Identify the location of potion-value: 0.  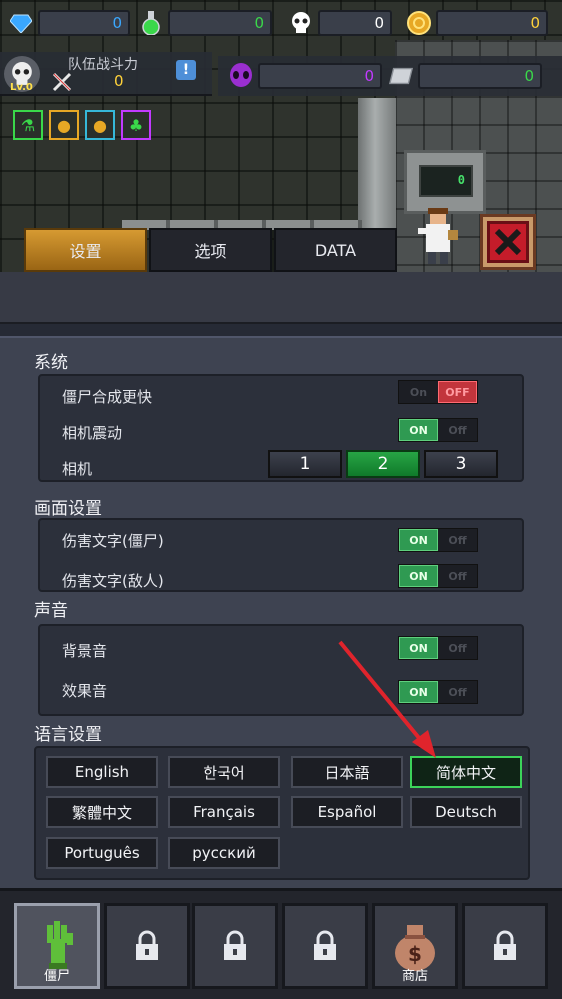
(220, 23).